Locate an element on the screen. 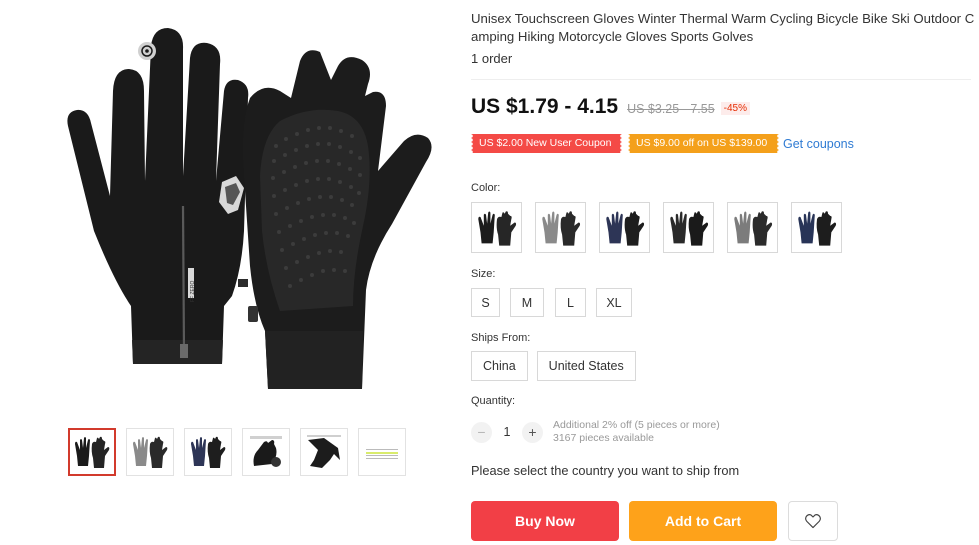 Image resolution: width=979 pixels, height=545 pixels. size-option-s: S is located at coordinates (485, 302).